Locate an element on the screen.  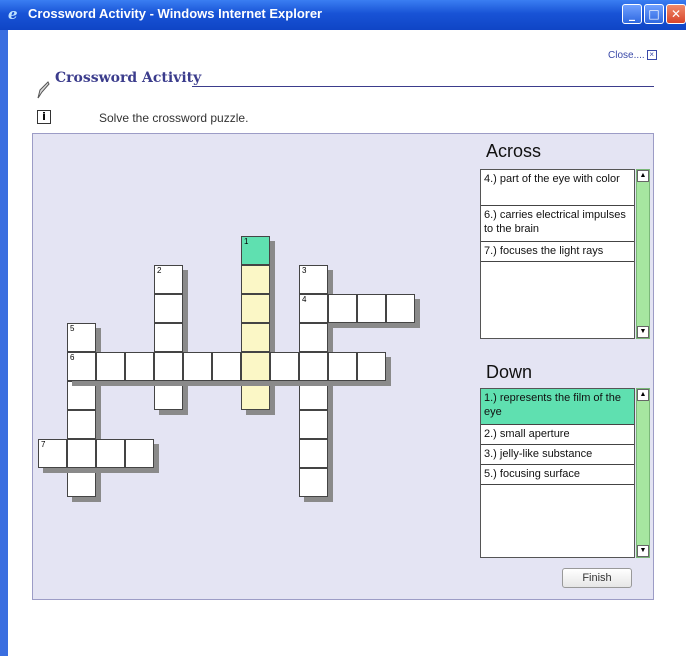
clue-item: 5.) focusing surface is located at coordinates (557, 475).